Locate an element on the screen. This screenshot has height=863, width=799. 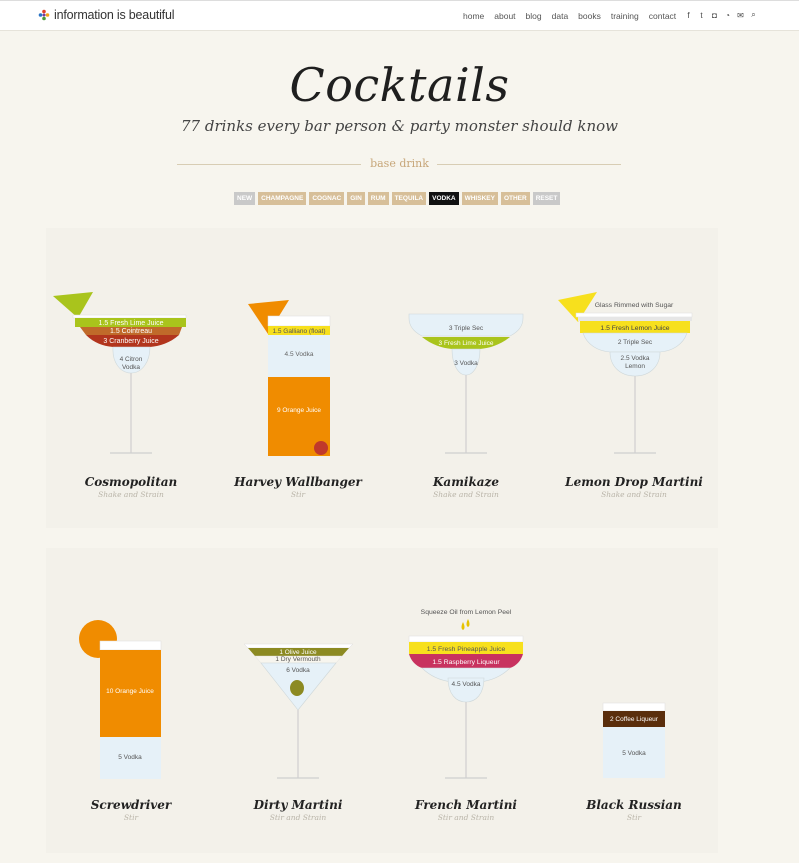
ingredient-label: Vodka is located at coordinates (131, 367).